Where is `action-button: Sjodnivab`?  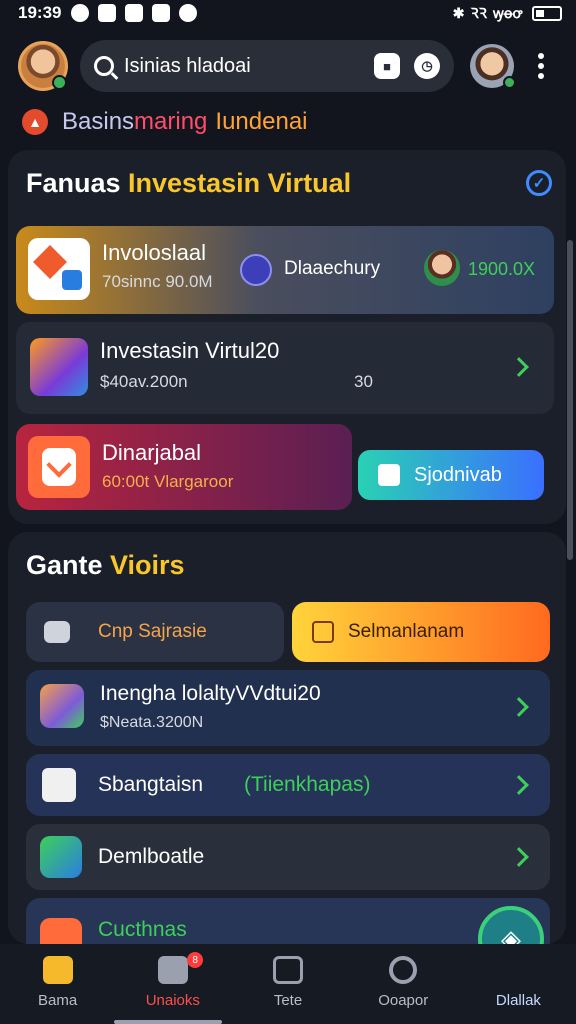 action-button: Sjodnivab is located at coordinates (451, 475).